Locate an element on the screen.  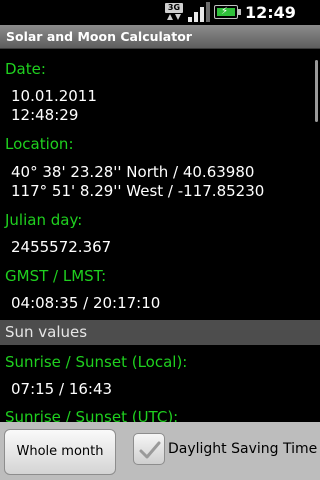
julian-day-label: Julian day: is located at coordinates (44, 220).